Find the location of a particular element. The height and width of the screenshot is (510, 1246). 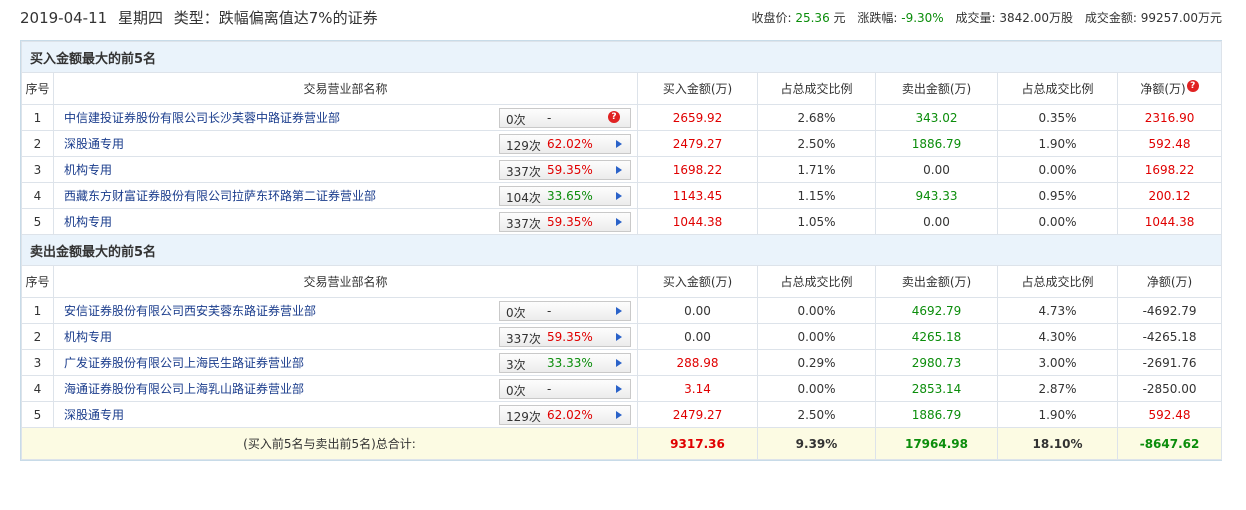

branch-stat-button: 3次 33.33% is located at coordinates (565, 363).